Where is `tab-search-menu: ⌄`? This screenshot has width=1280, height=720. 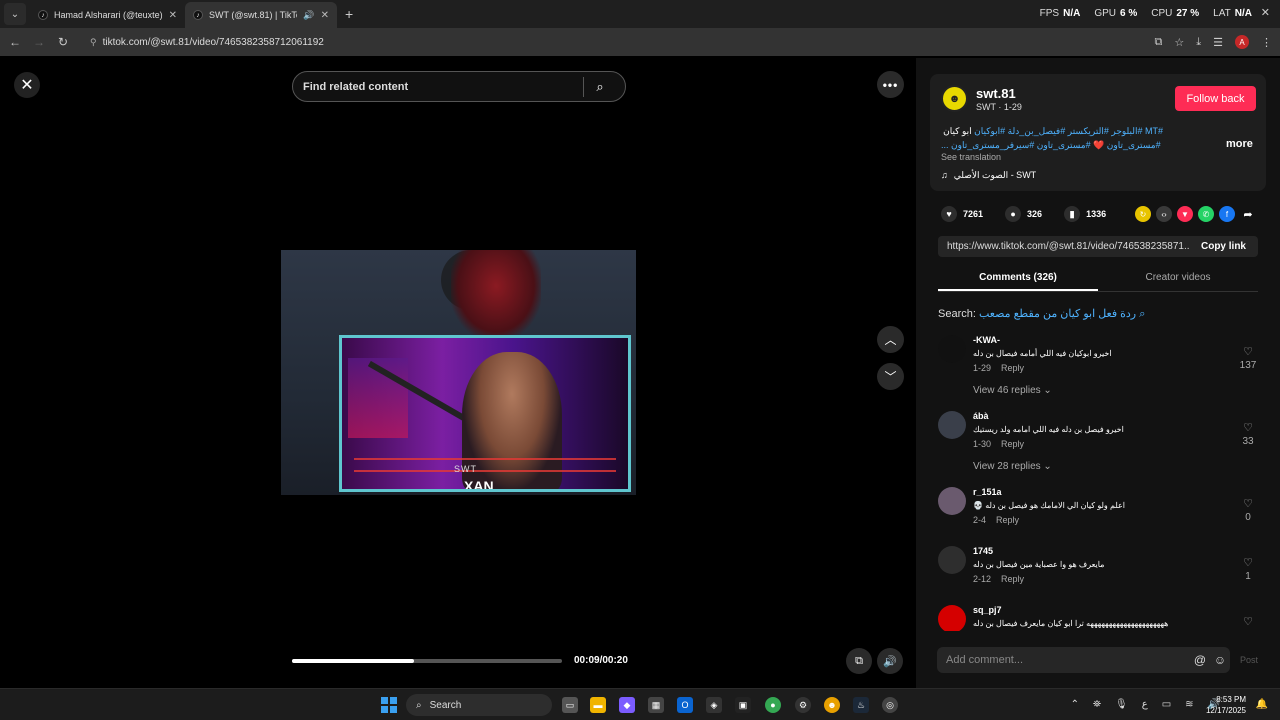
tab-search-menu: ⌄ is located at coordinates (15, 14).